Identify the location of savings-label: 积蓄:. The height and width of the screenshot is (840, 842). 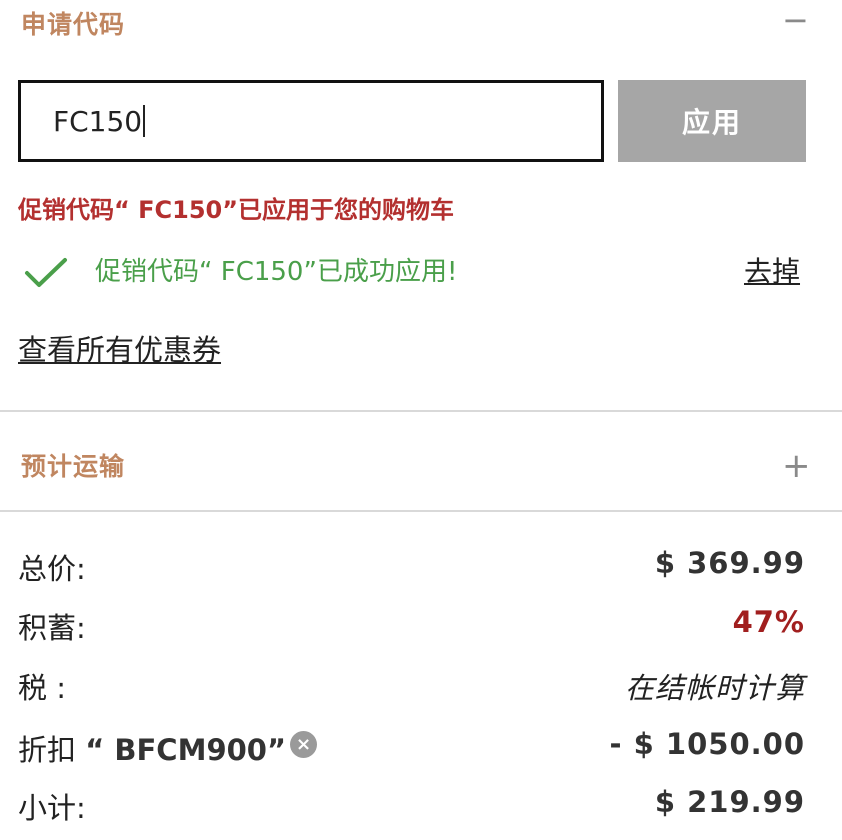
(52, 628).